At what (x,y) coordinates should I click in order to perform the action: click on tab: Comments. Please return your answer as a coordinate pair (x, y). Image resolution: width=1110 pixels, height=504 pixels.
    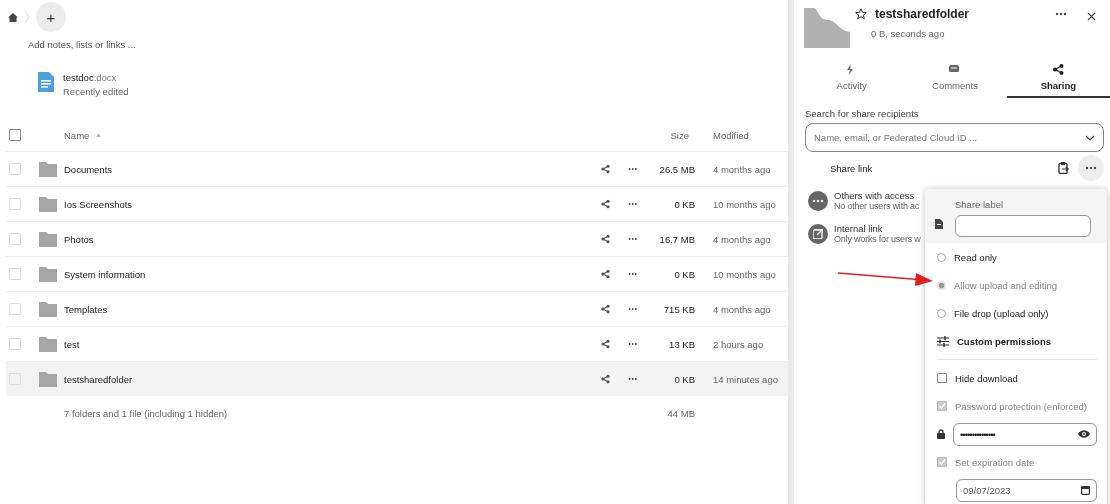
    Looking at the image, I should click on (955, 81).